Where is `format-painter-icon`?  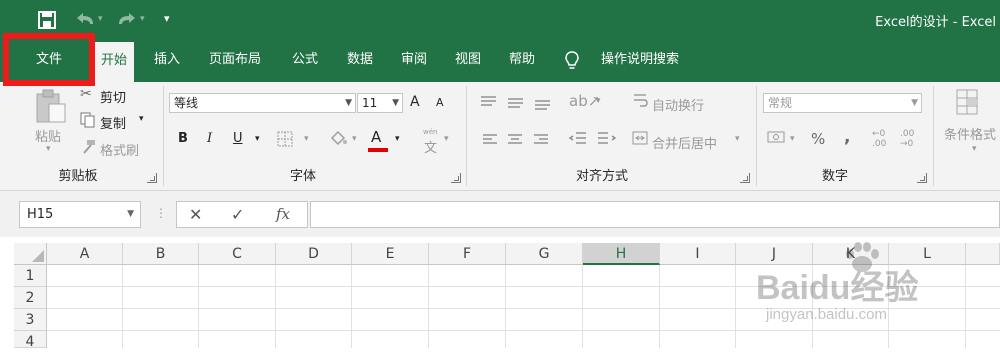
format-painter-icon is located at coordinates (88, 147).